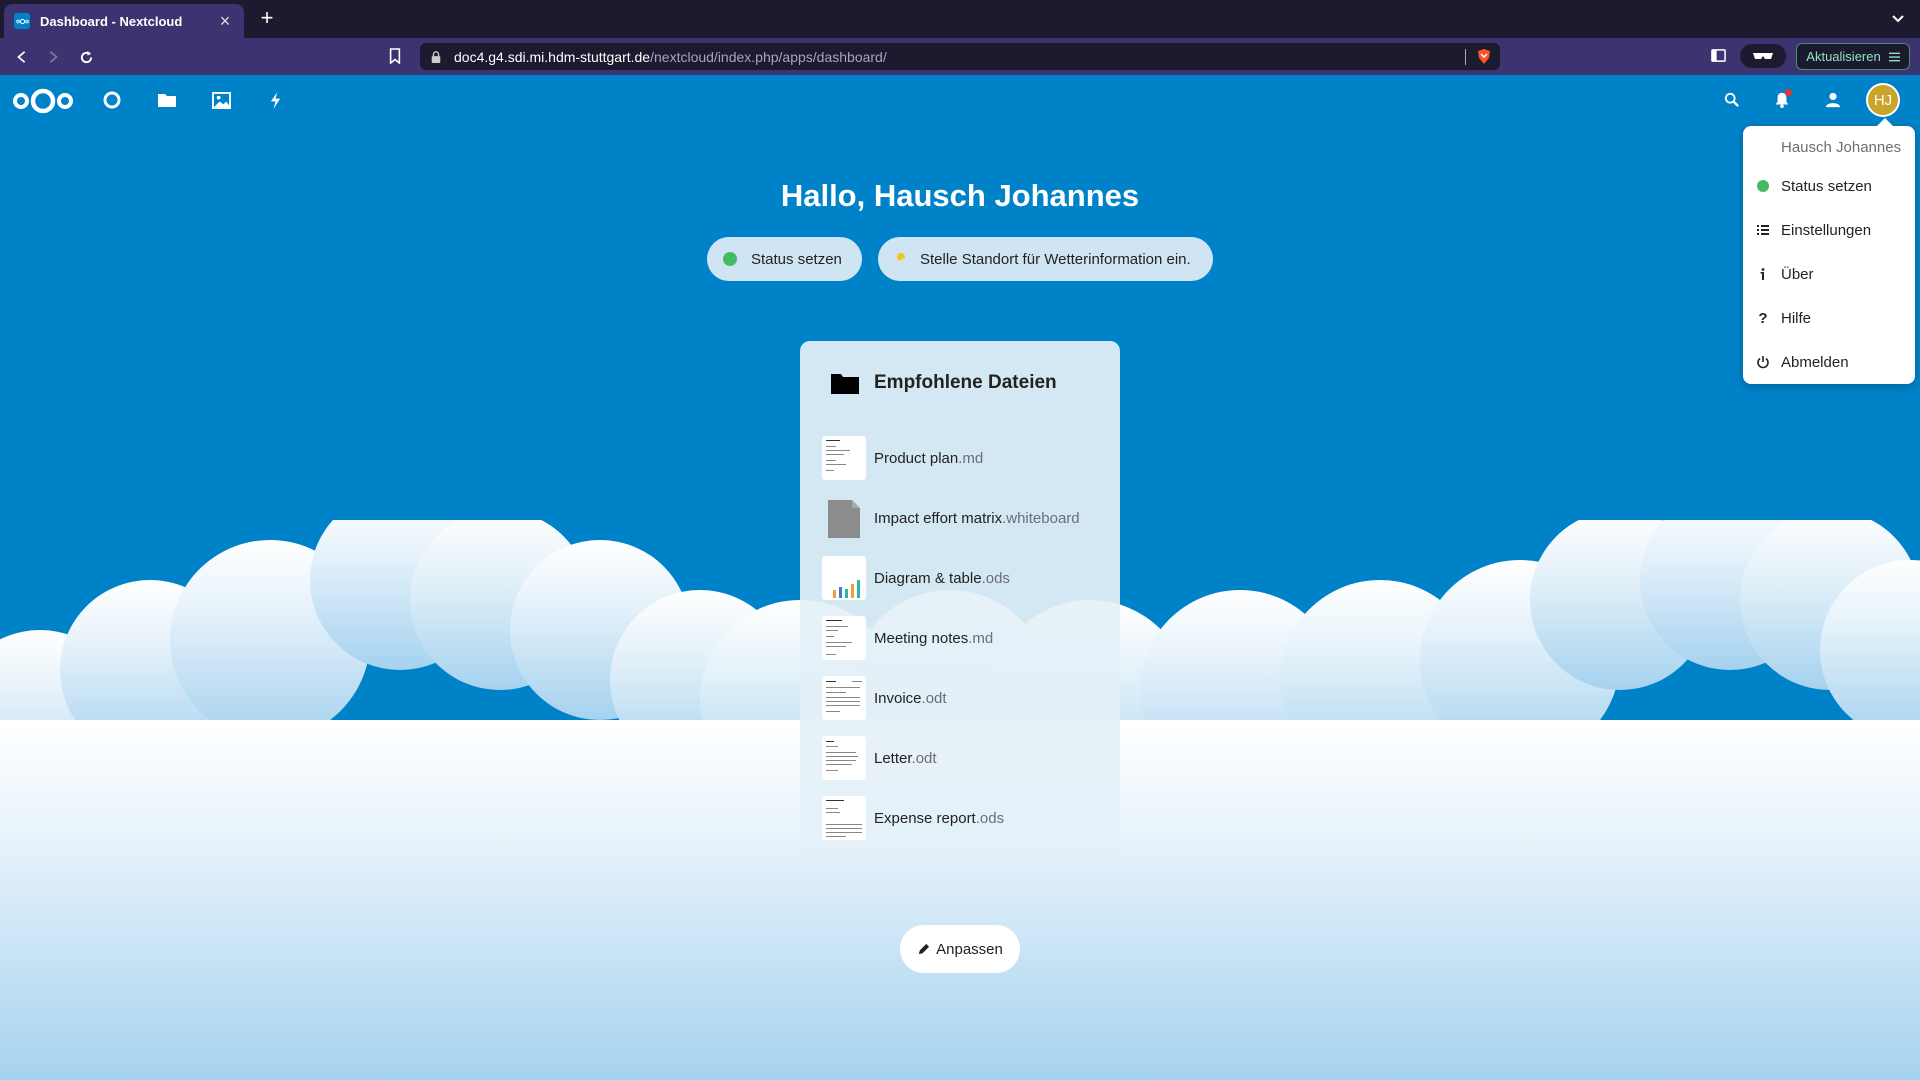  I want to click on reload-button, so click(86, 57).